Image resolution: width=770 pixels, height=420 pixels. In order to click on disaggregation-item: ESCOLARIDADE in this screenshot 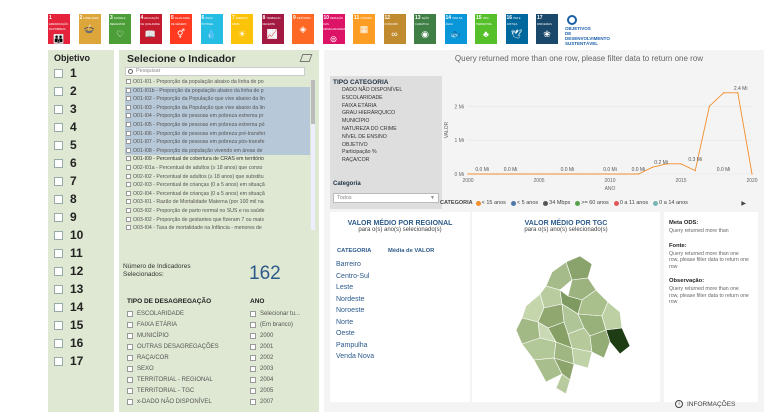, I will do `click(155, 314)`.